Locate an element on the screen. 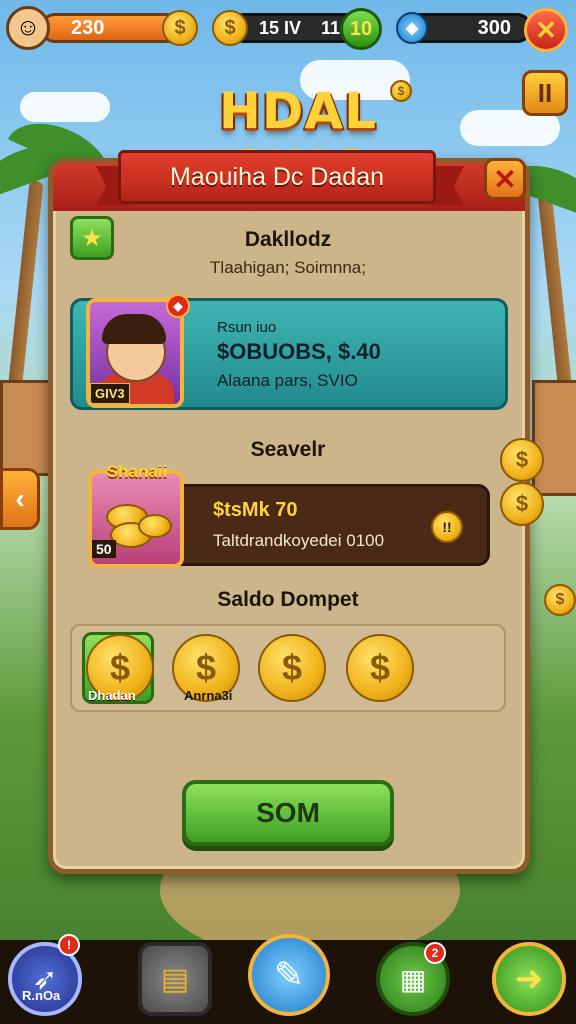  reward-line-1: $tsMk 70 is located at coordinates (255, 510).